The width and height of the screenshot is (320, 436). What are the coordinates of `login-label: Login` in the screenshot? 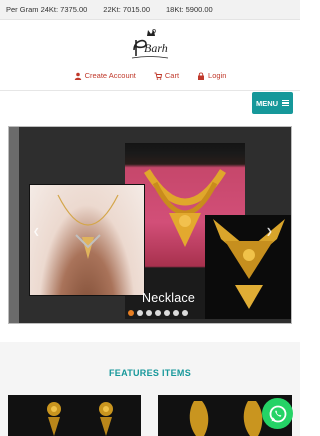 It's located at (217, 75).